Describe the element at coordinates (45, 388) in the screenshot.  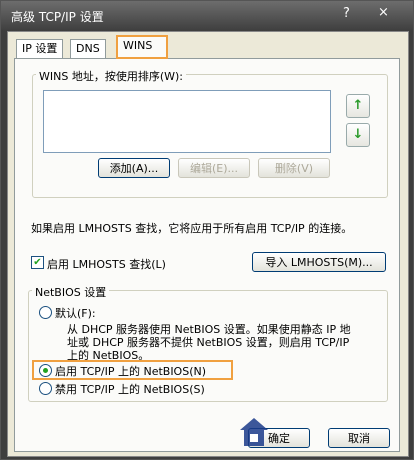
I see `netbios-disable-radio` at that location.